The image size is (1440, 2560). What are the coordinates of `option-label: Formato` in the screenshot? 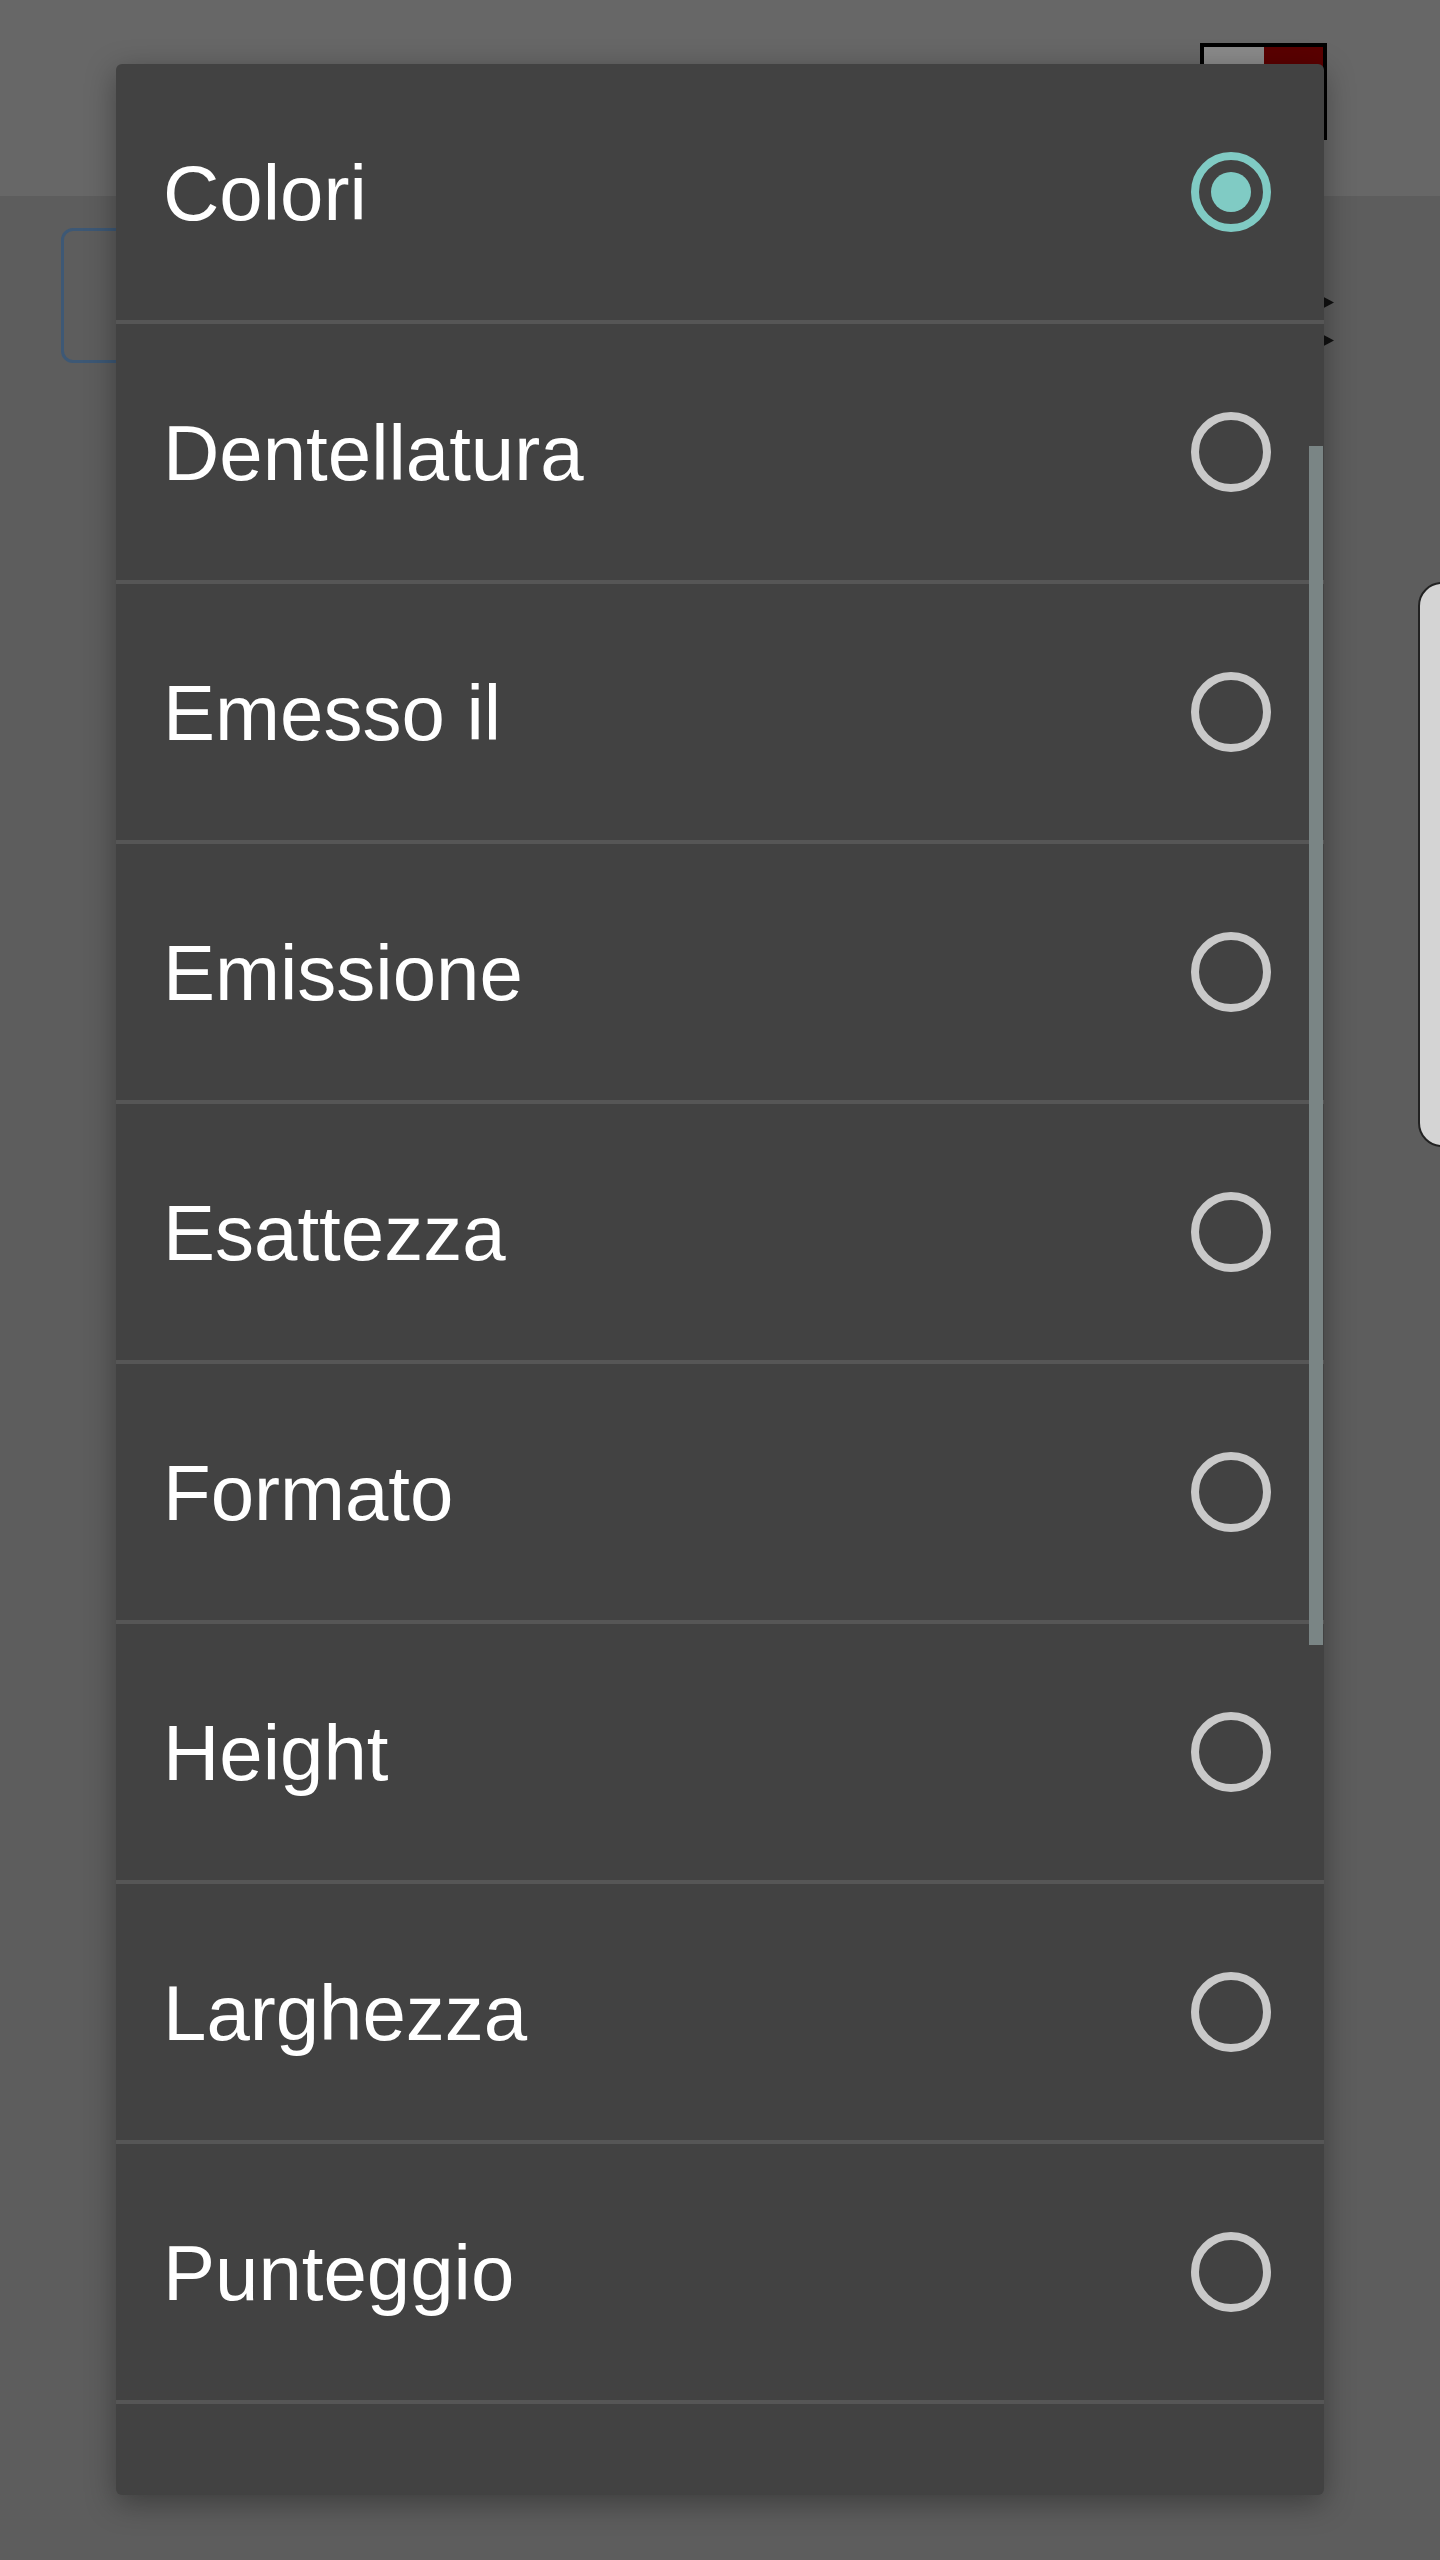 It's located at (308, 1492).